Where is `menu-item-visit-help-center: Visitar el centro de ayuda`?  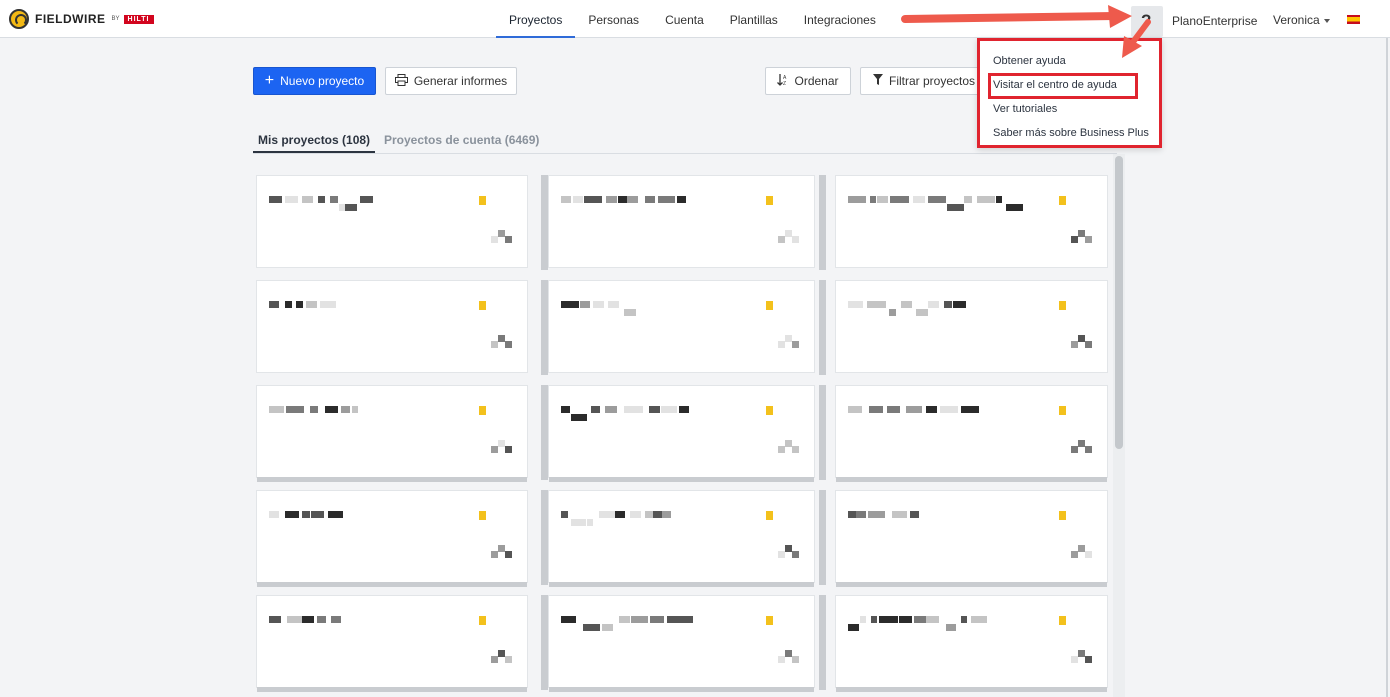 menu-item-visit-help-center: Visitar el centro de ayuda is located at coordinates (1055, 85).